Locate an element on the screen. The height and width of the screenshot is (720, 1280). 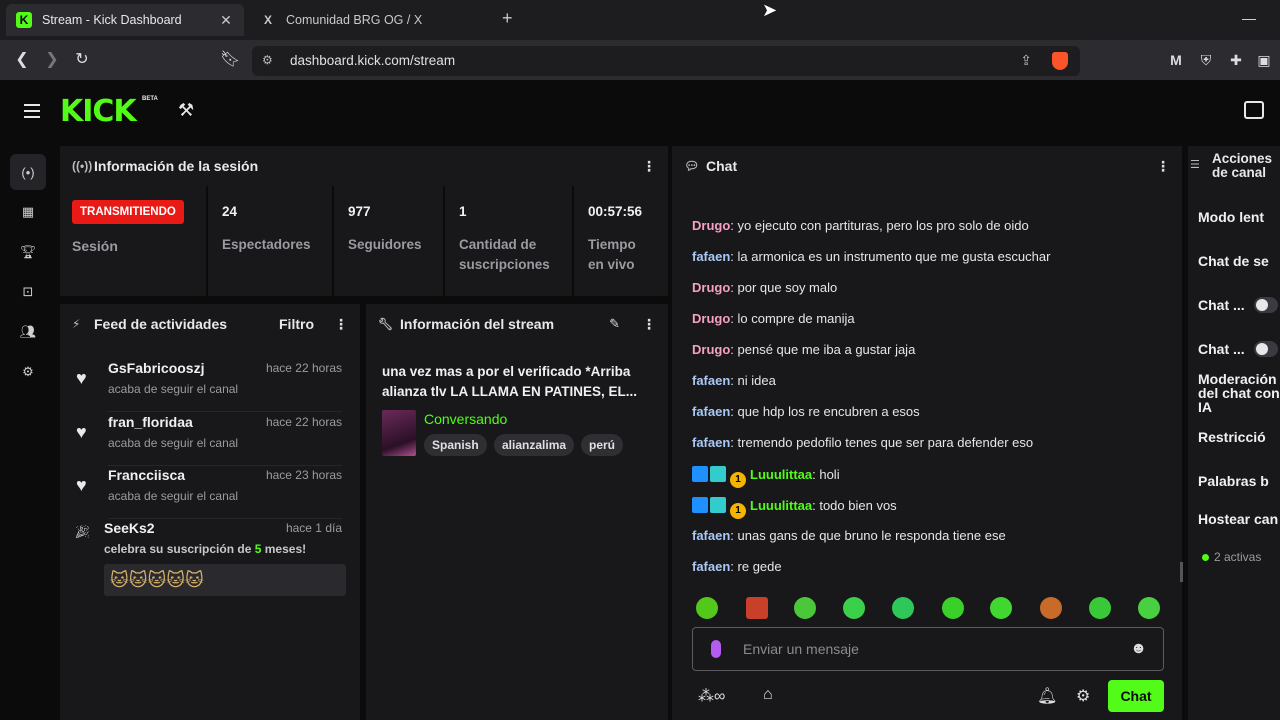
action-host-channel: Hostear can is located at coordinates (1238, 519).